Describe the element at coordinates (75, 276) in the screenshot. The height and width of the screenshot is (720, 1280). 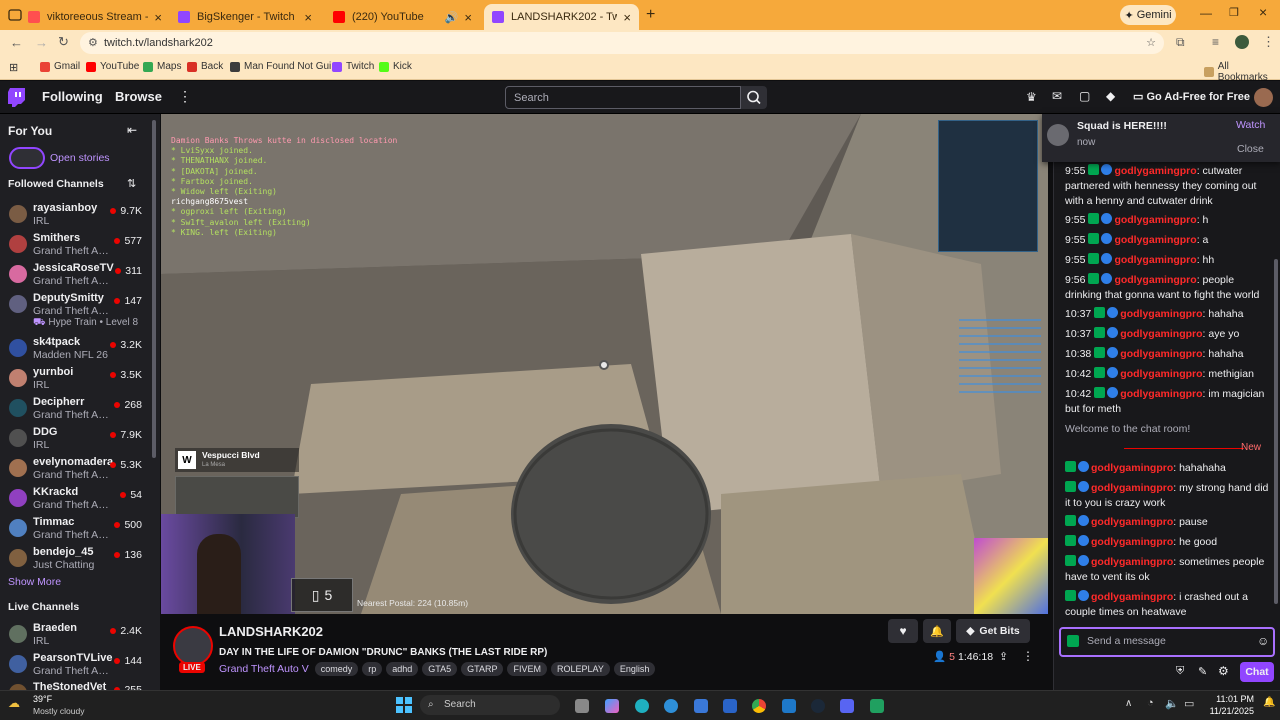
I see `followed-channel: JessicaRoseTV Grand Theft Au... 311` at that location.